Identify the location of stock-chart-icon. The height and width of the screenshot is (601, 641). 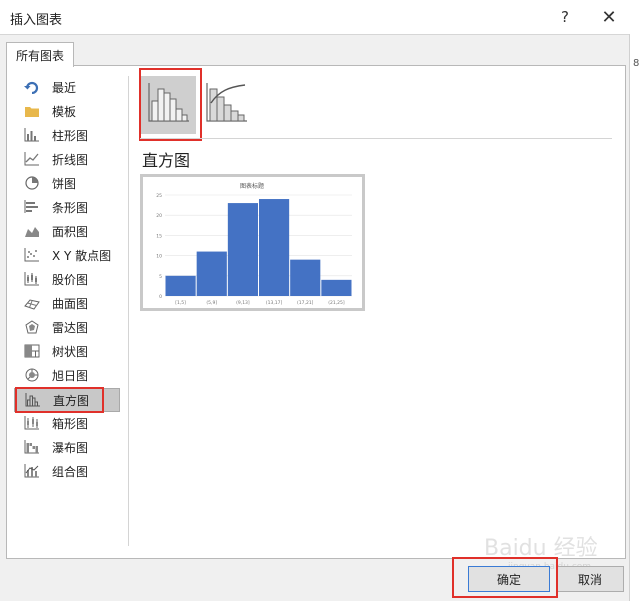
(32, 279).